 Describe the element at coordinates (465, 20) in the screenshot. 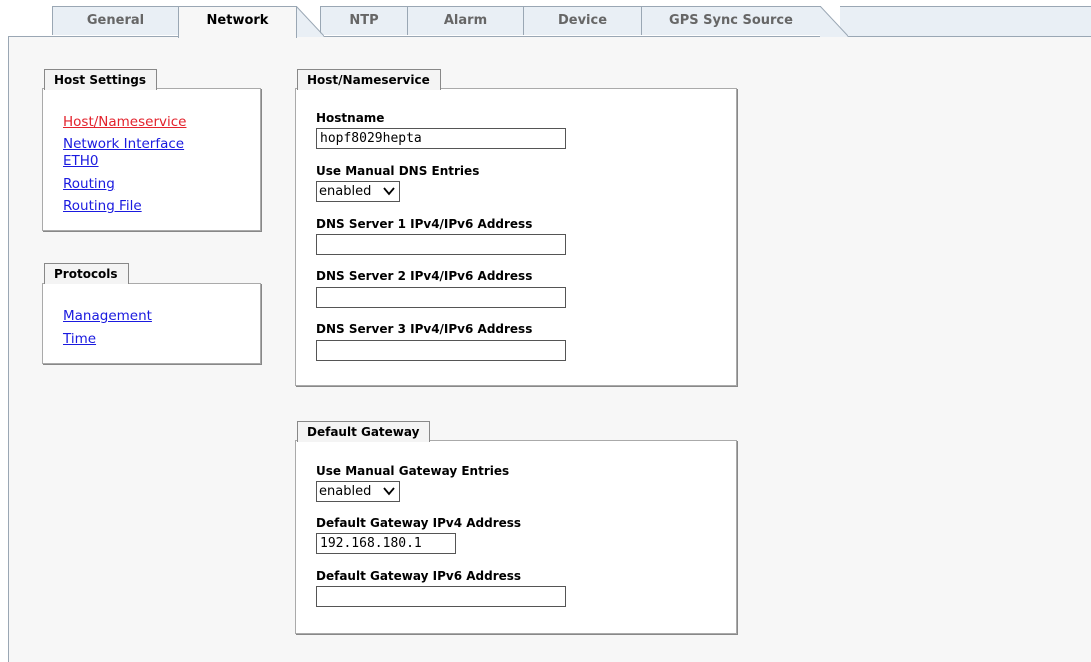

I see `tab-alarm: Alarm` at that location.